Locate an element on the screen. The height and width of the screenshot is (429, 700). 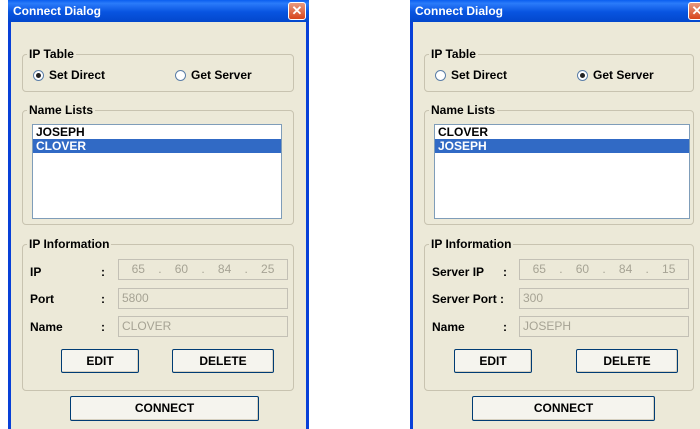
ip-label: IP is located at coordinates (36, 272).